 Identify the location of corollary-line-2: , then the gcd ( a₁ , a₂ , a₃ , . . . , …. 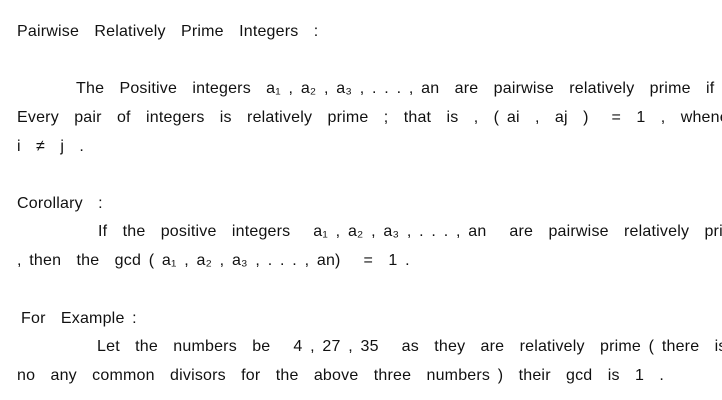
(213, 260).